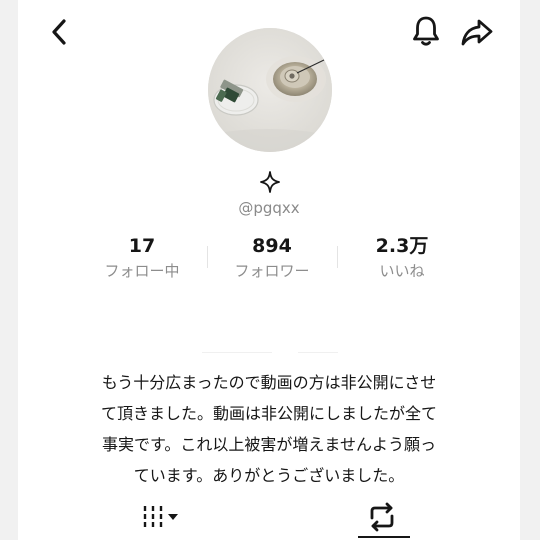  What do you see at coordinates (272, 271) in the screenshot?
I see `followers-label: フォロワー` at bounding box center [272, 271].